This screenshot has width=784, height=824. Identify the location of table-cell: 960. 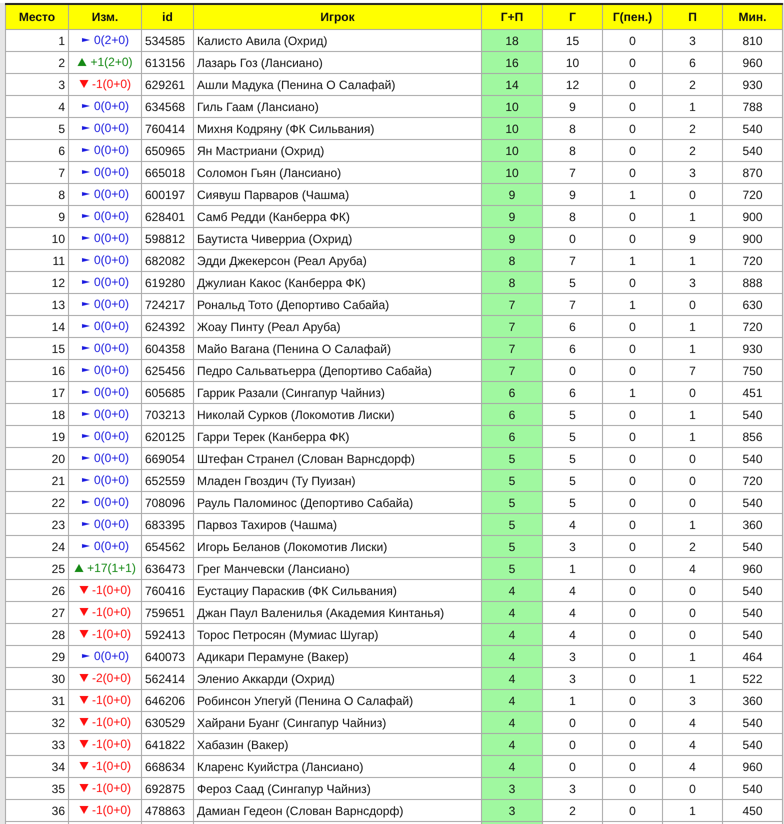
(752, 63).